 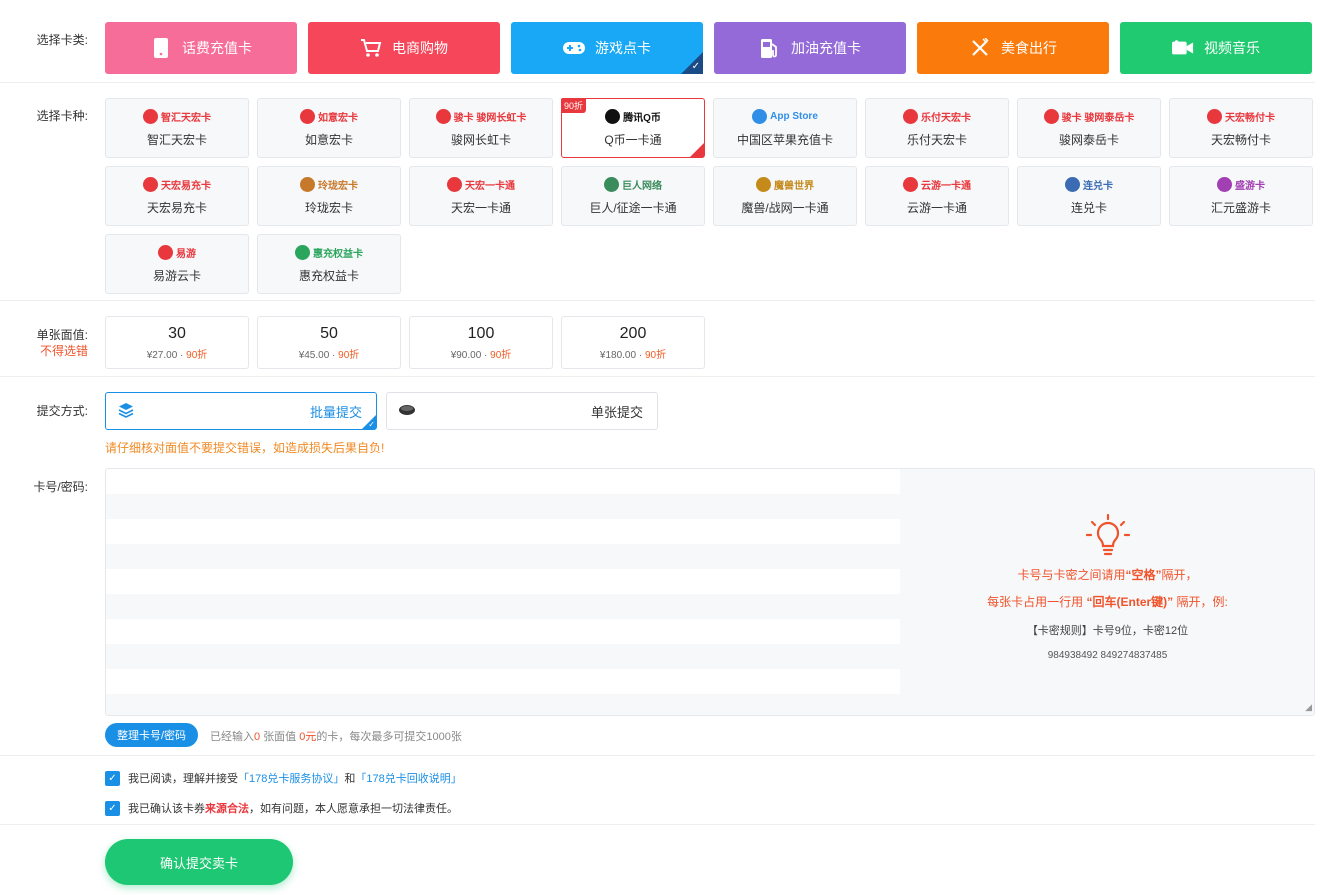 I want to click on card-kind-name: 汇元盛游卡, so click(x=1240, y=208).